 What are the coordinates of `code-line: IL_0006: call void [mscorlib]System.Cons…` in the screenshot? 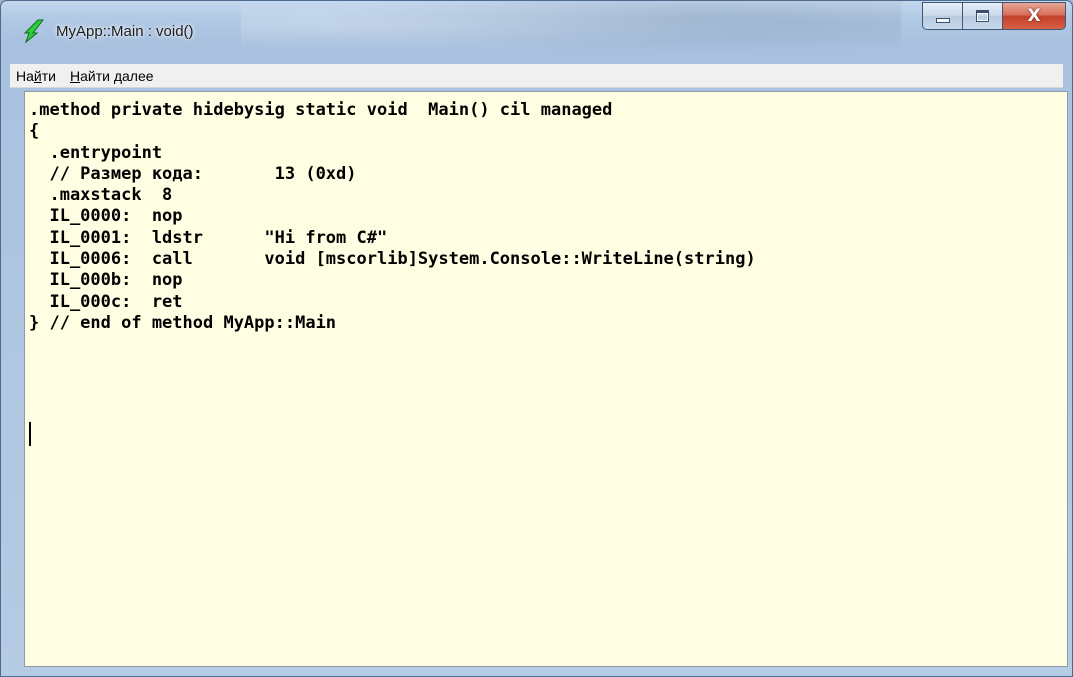 It's located at (392, 259).